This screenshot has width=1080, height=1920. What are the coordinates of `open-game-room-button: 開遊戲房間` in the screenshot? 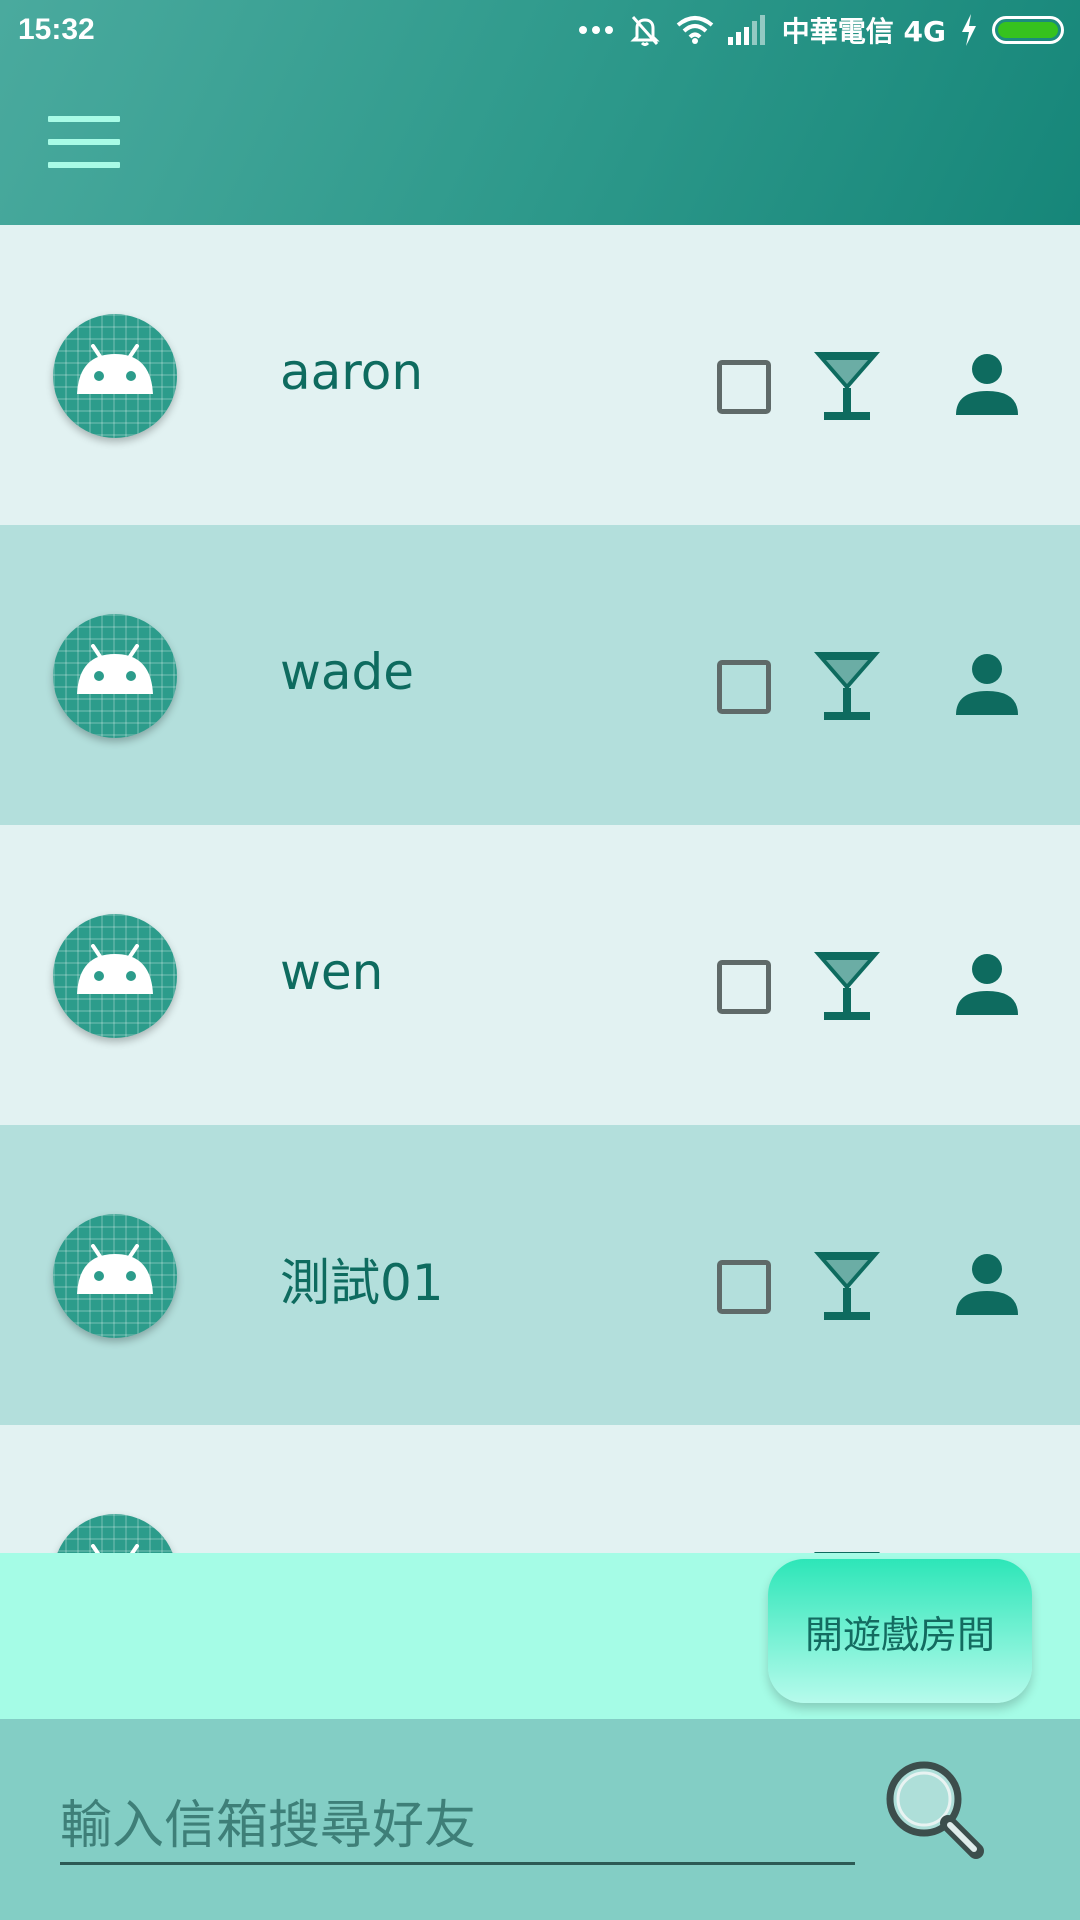 It's located at (900, 1631).